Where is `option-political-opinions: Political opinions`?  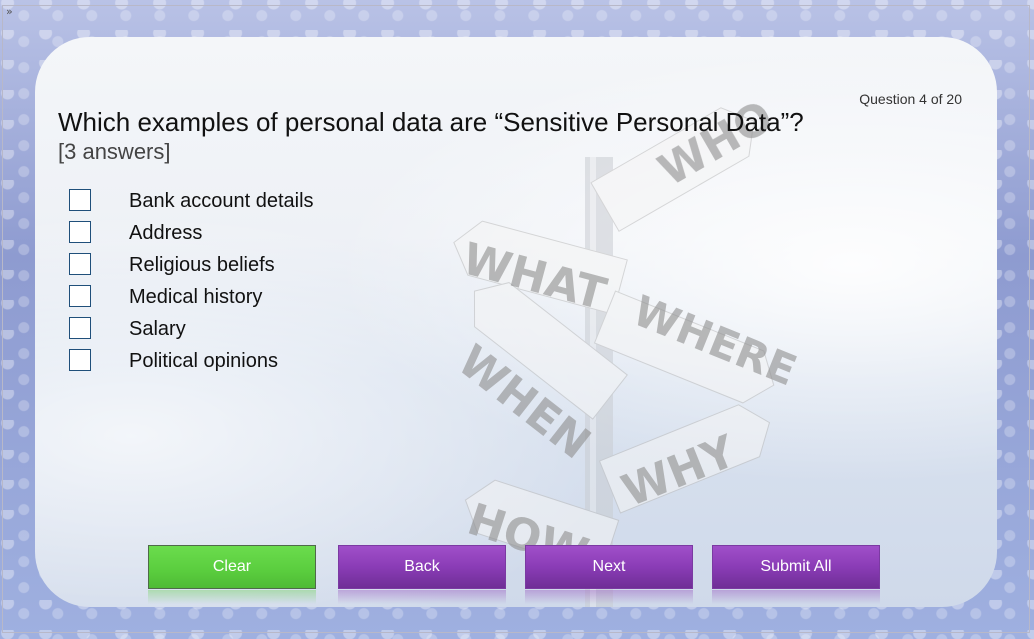 option-political-opinions: Political opinions is located at coordinates (219, 365).